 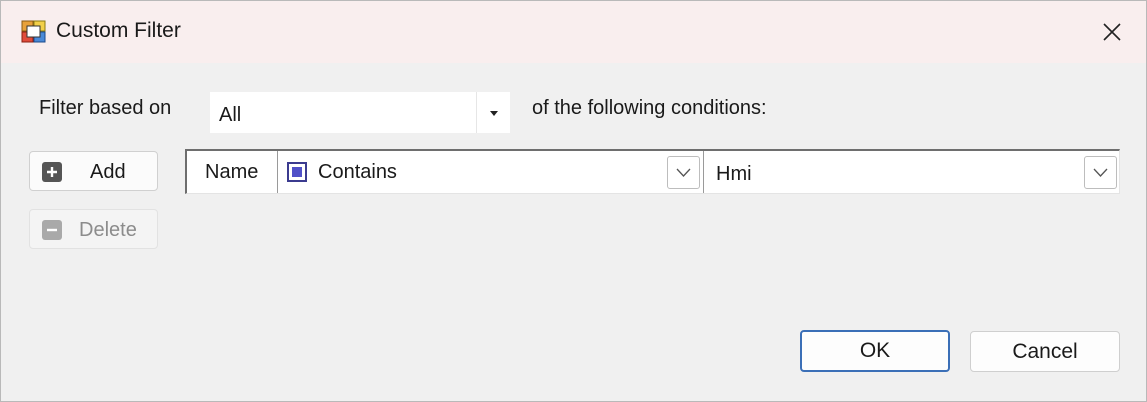 What do you see at coordinates (911, 172) in the screenshot?
I see `condition-value-combobox: Hmi` at bounding box center [911, 172].